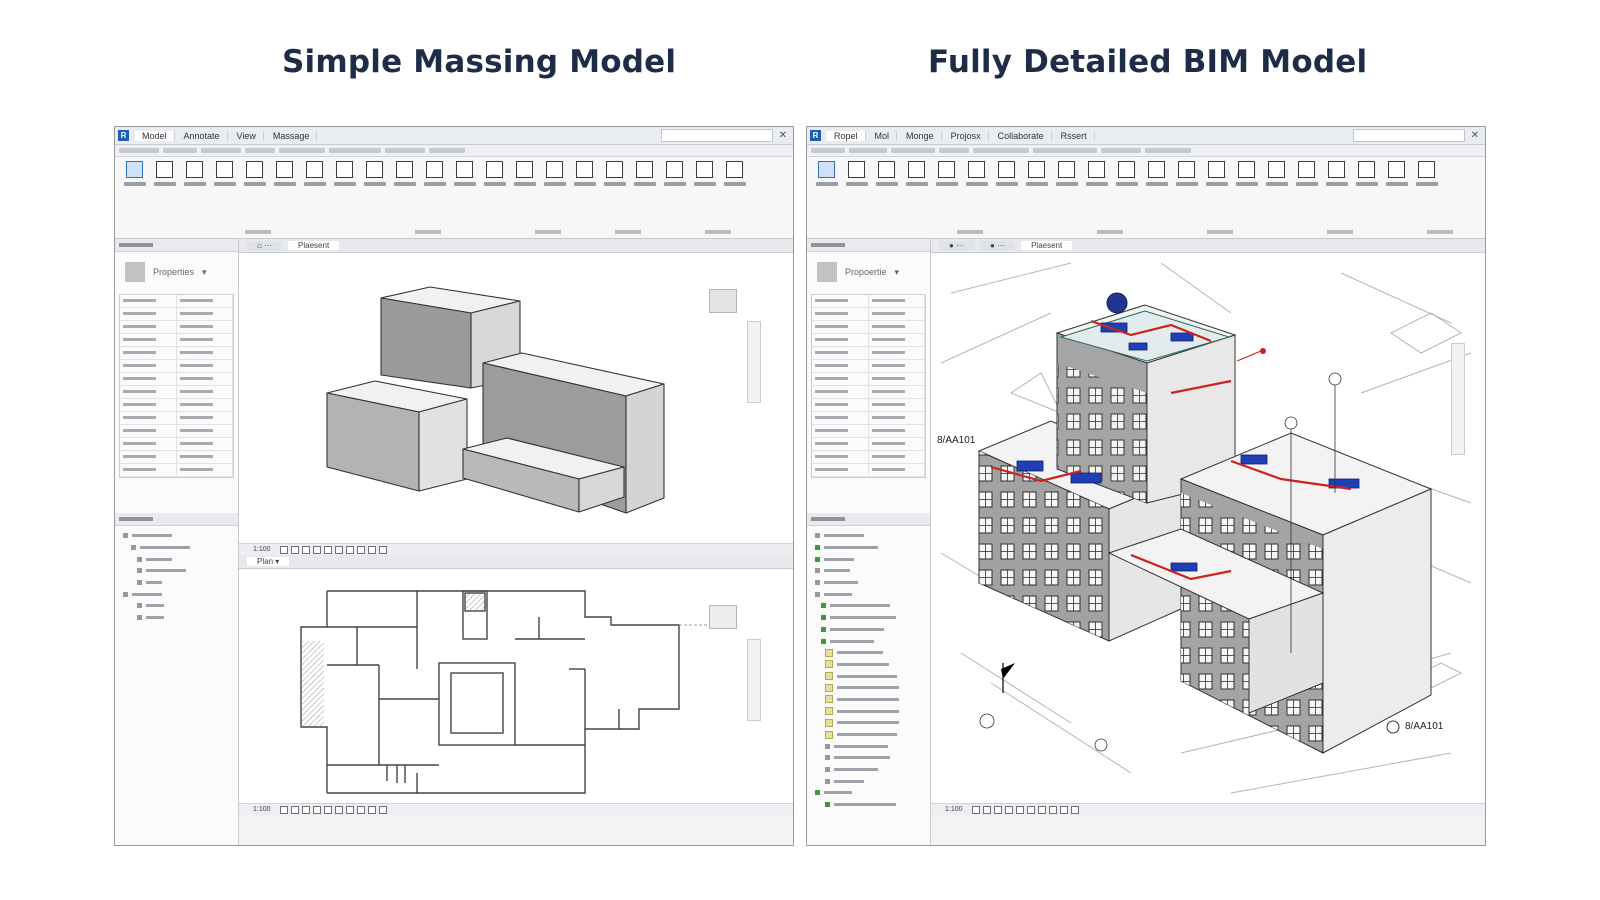  Describe the element at coordinates (314, 245) in the screenshot. I see `view-tab-active: Plaesent` at that location.